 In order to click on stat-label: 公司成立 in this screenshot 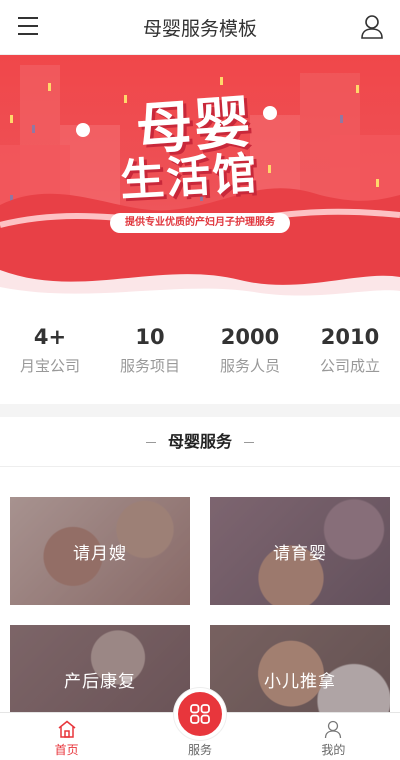, I will do `click(349, 366)`.